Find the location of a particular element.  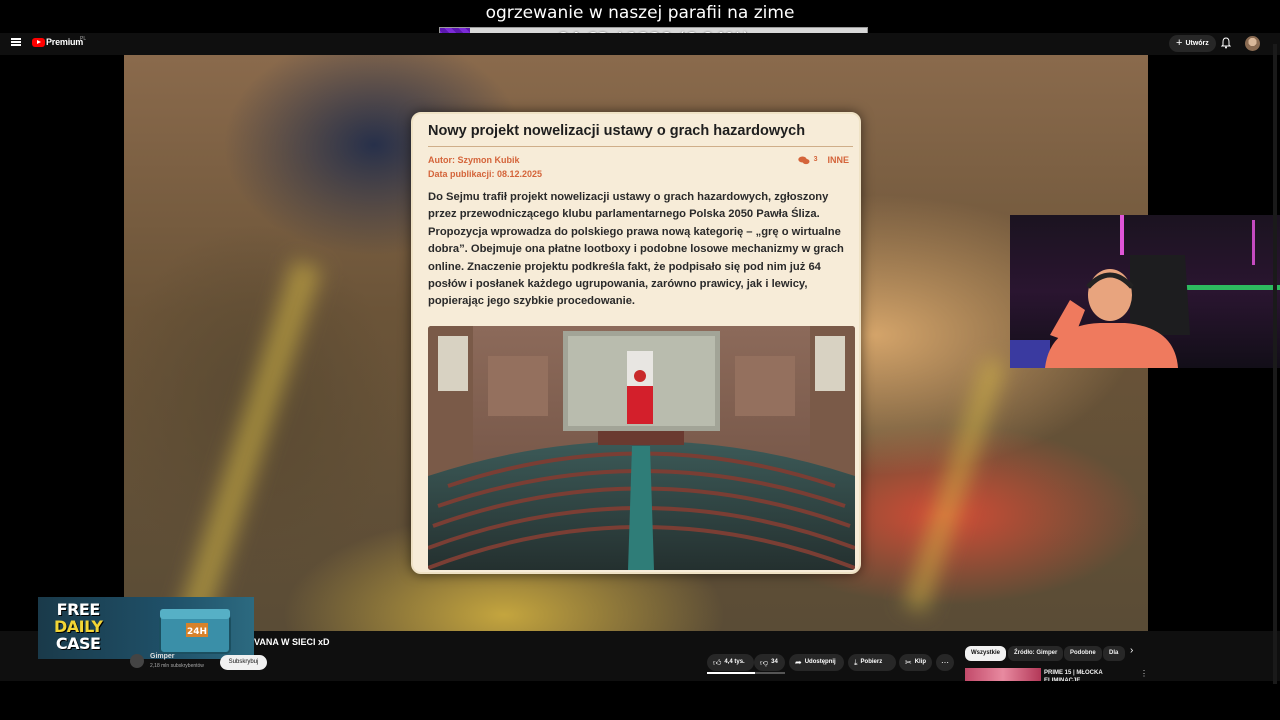

download-label: Pobierz is located at coordinates (871, 662).